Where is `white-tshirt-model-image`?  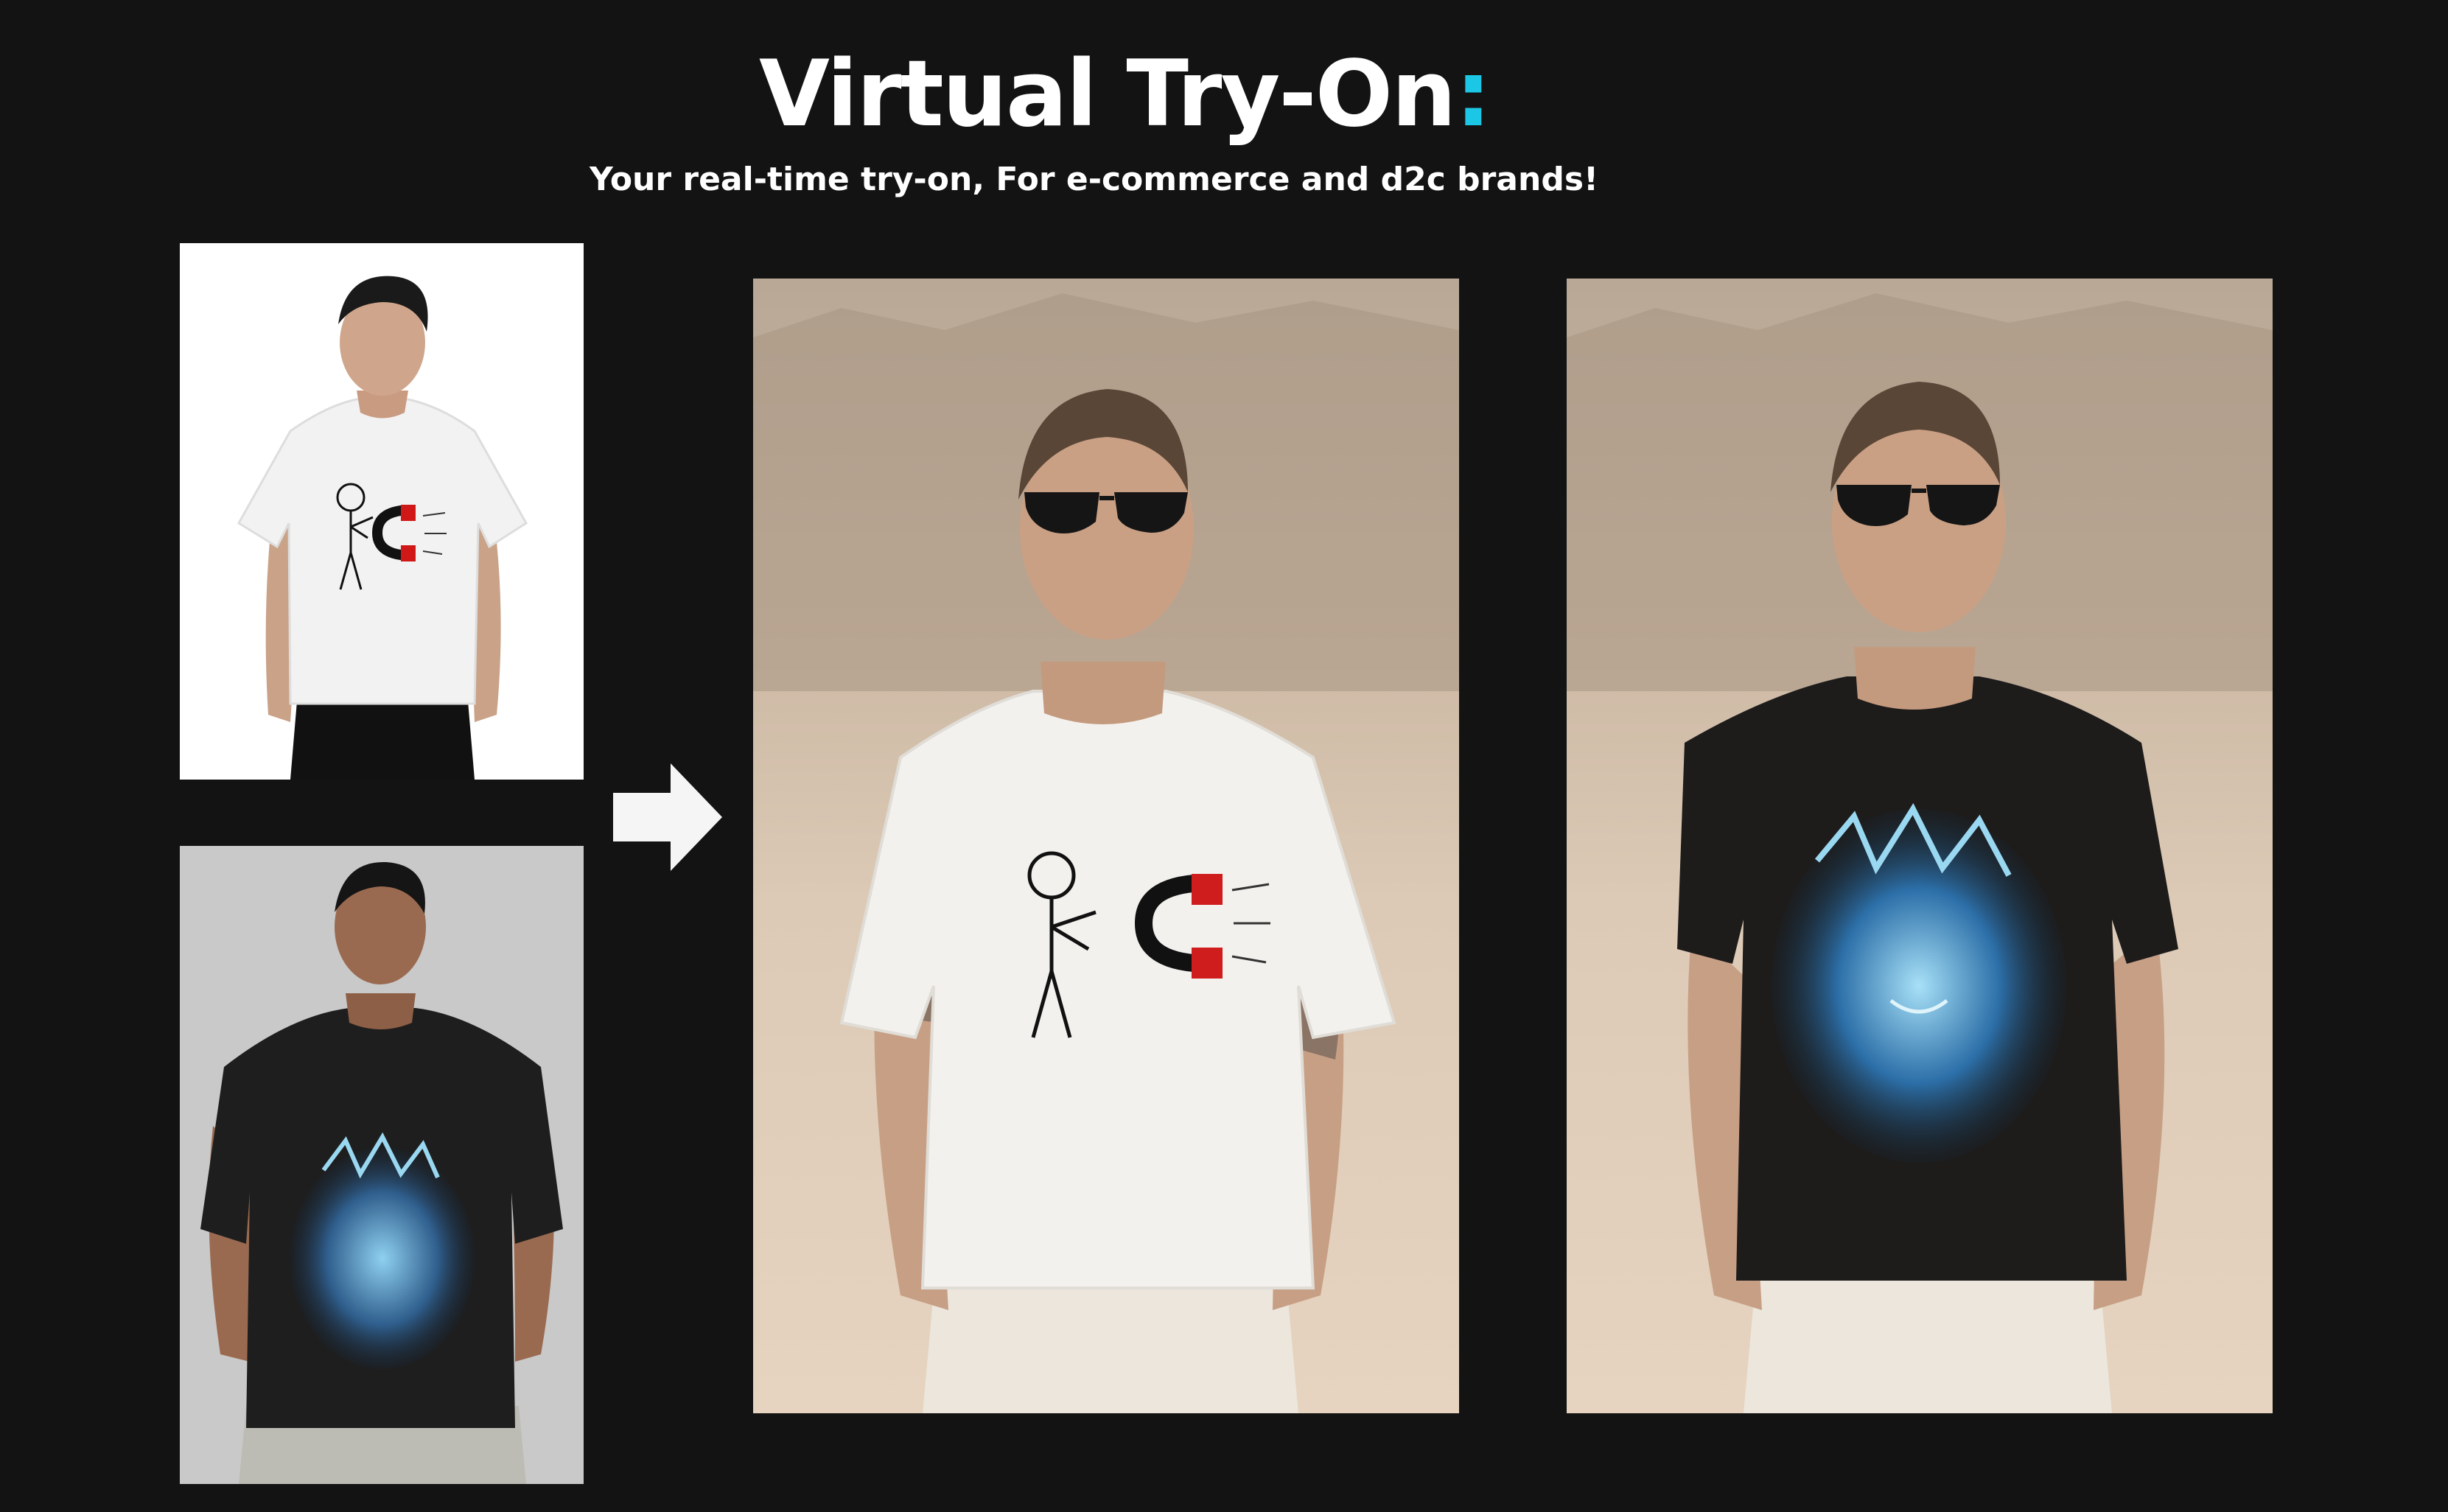
white-tshirt-model-image is located at coordinates (382, 511).